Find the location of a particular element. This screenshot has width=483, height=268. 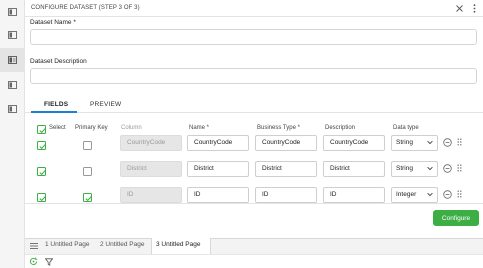

data-type-select: Integer is located at coordinates (414, 195).